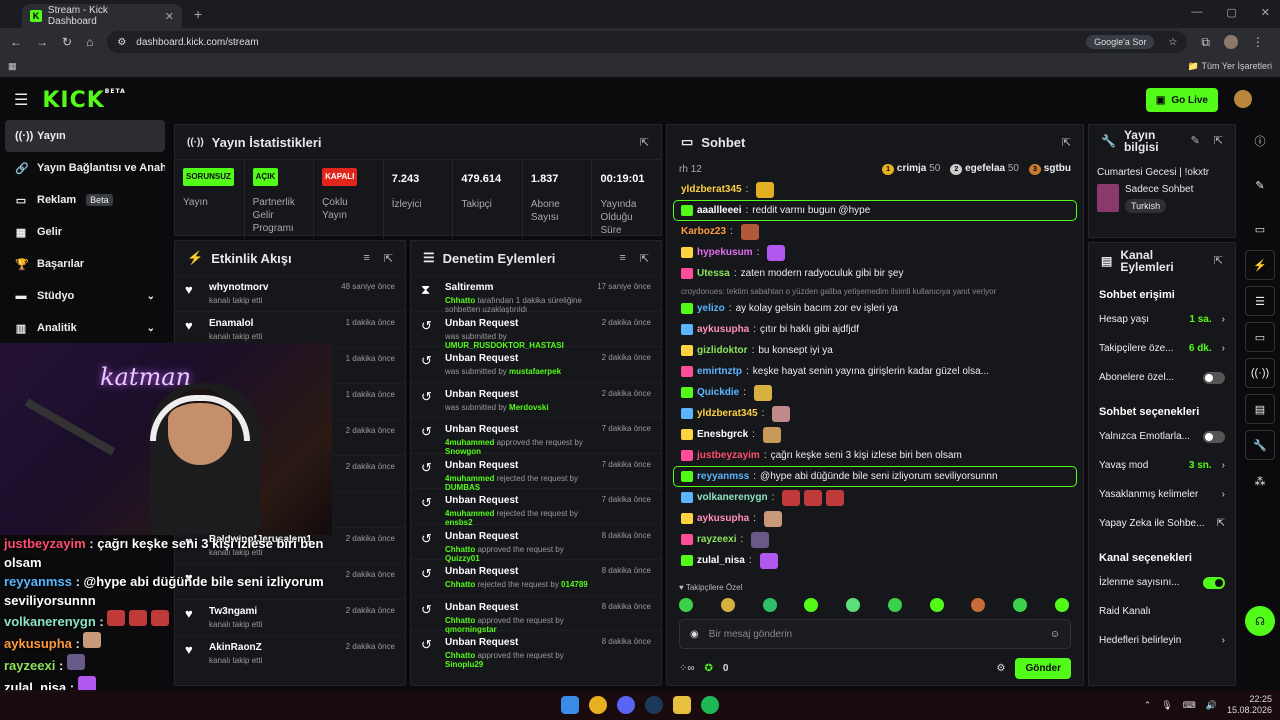  What do you see at coordinates (719, 371) in the screenshot?
I see `chat-username: emirtnztp` at bounding box center [719, 371].